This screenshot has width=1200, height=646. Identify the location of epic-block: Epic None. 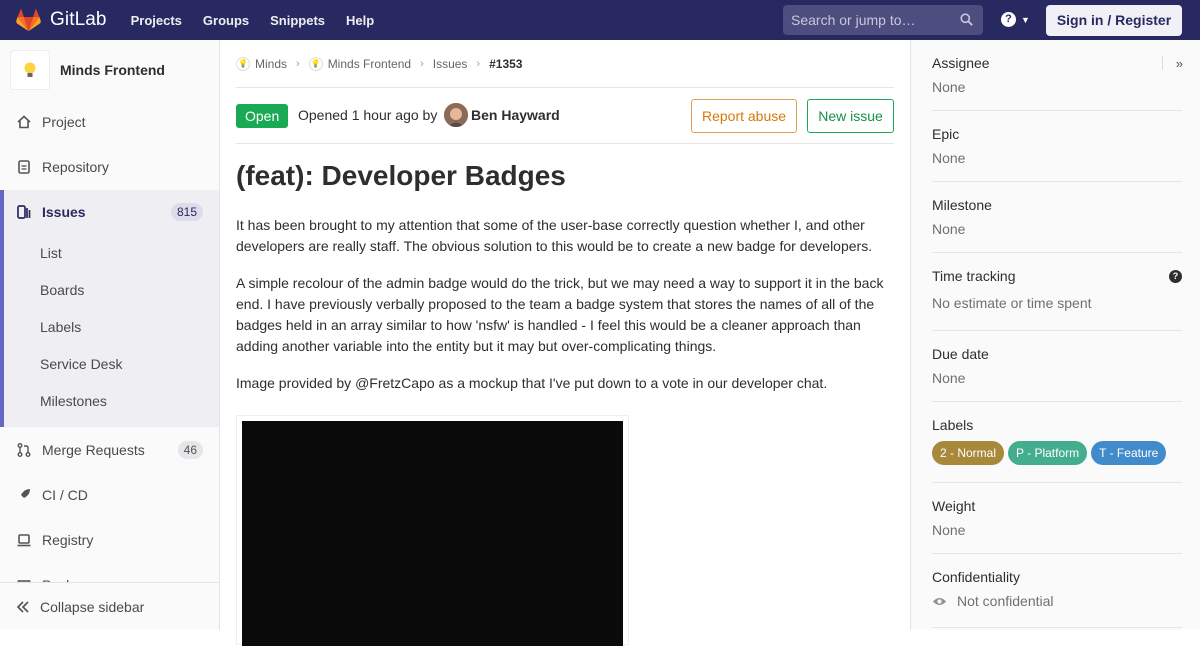
(1057, 154).